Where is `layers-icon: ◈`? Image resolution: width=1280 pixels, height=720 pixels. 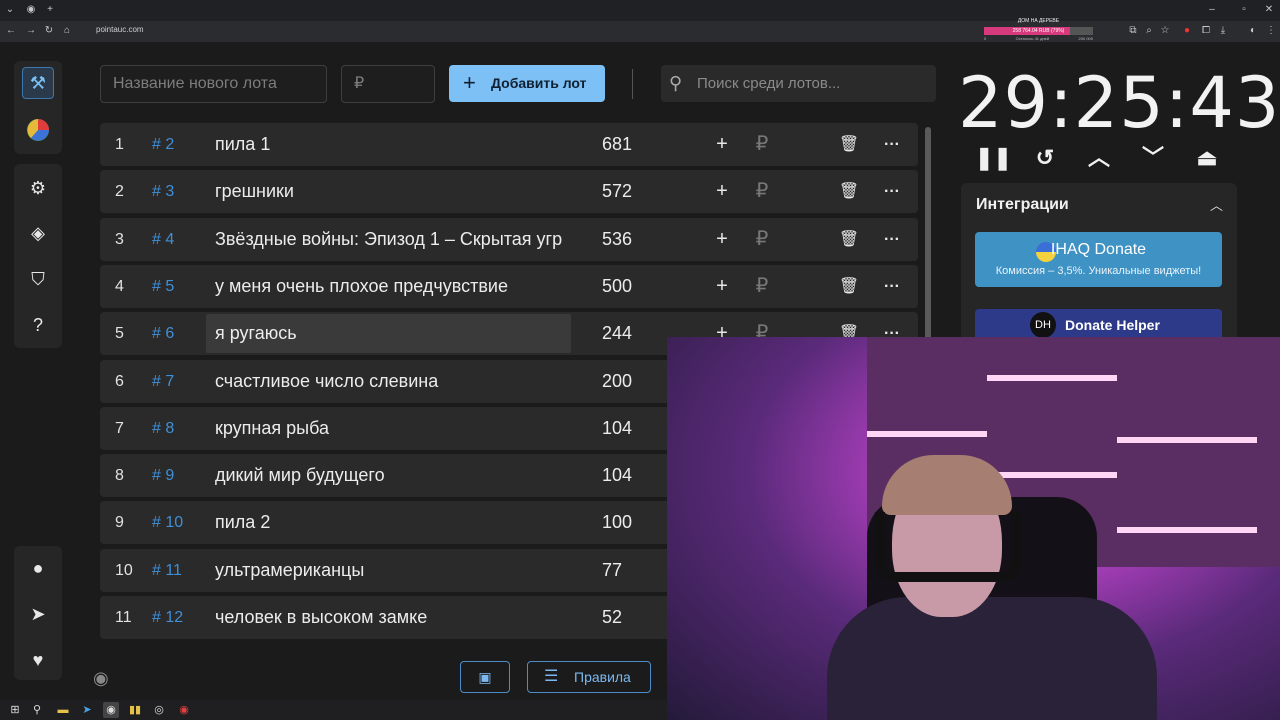 layers-icon: ◈ is located at coordinates (38, 233).